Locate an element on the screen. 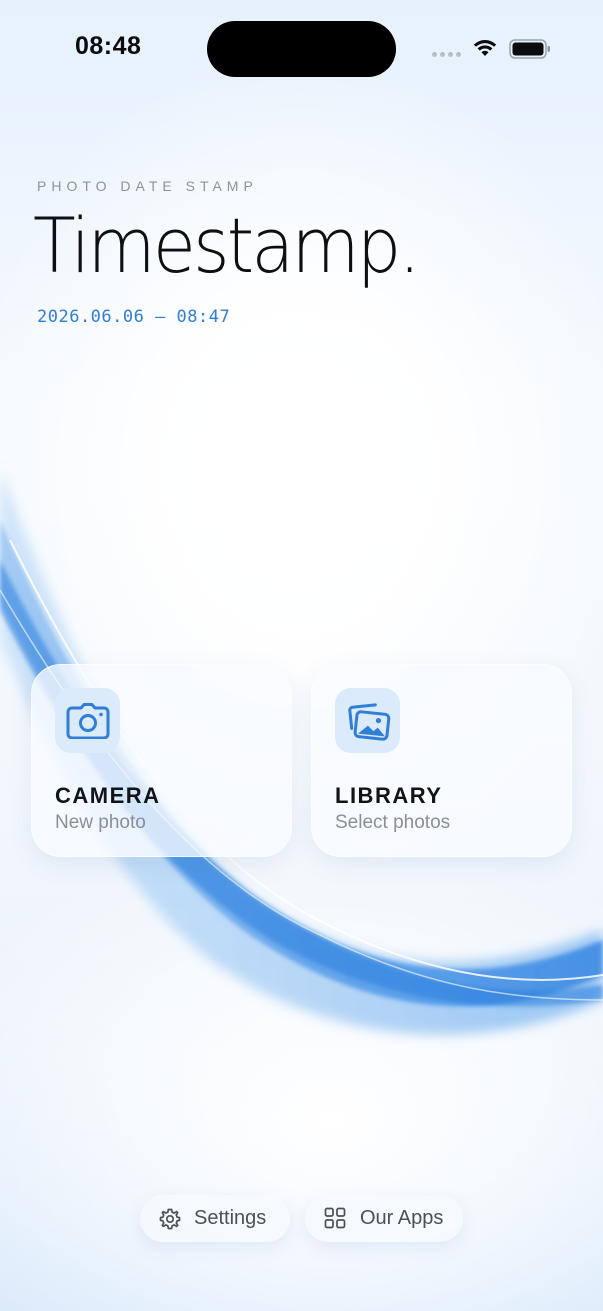 The width and height of the screenshot is (603, 1311). camera-button: CAMERA New photo is located at coordinates (161, 760).